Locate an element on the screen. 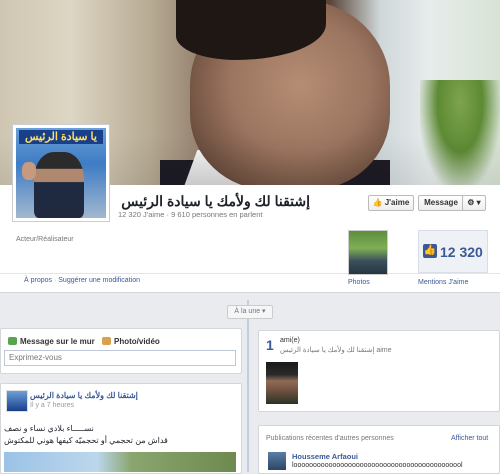 The height and width of the screenshot is (474, 500). suggest-edit-link: Suggérer une modification is located at coordinates (99, 280).